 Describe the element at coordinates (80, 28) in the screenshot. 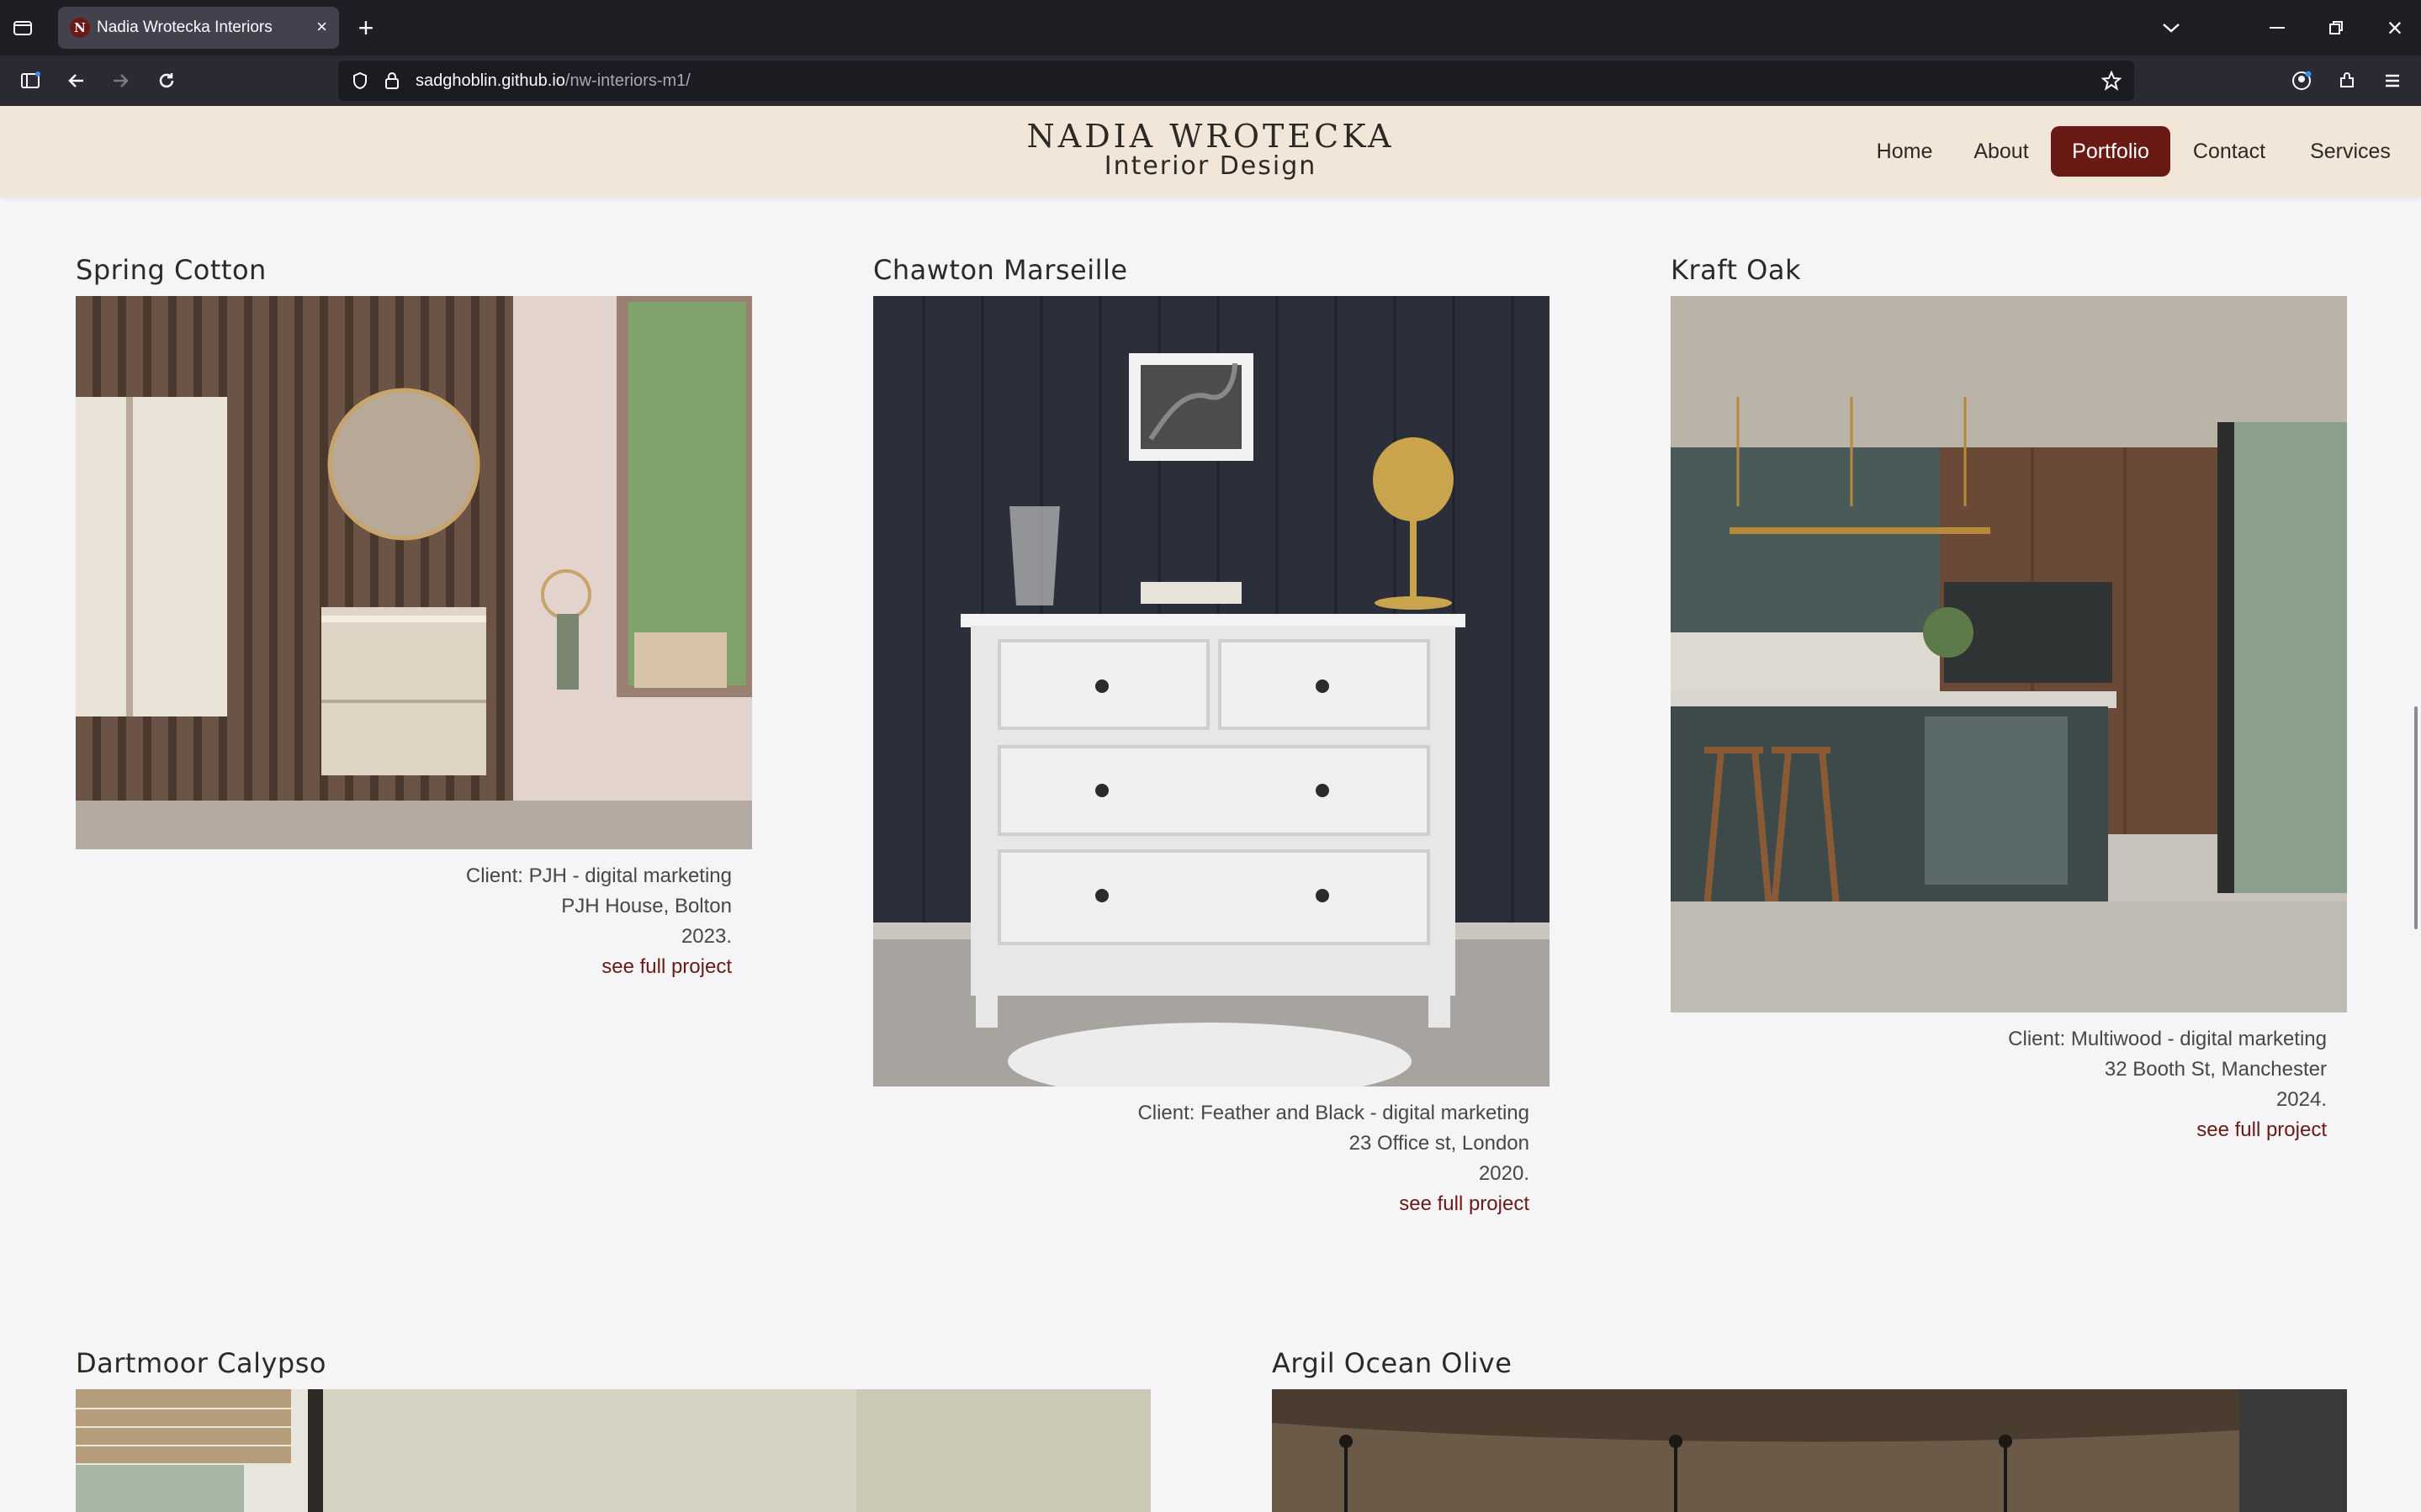

I see `favicon-icon: N` at that location.